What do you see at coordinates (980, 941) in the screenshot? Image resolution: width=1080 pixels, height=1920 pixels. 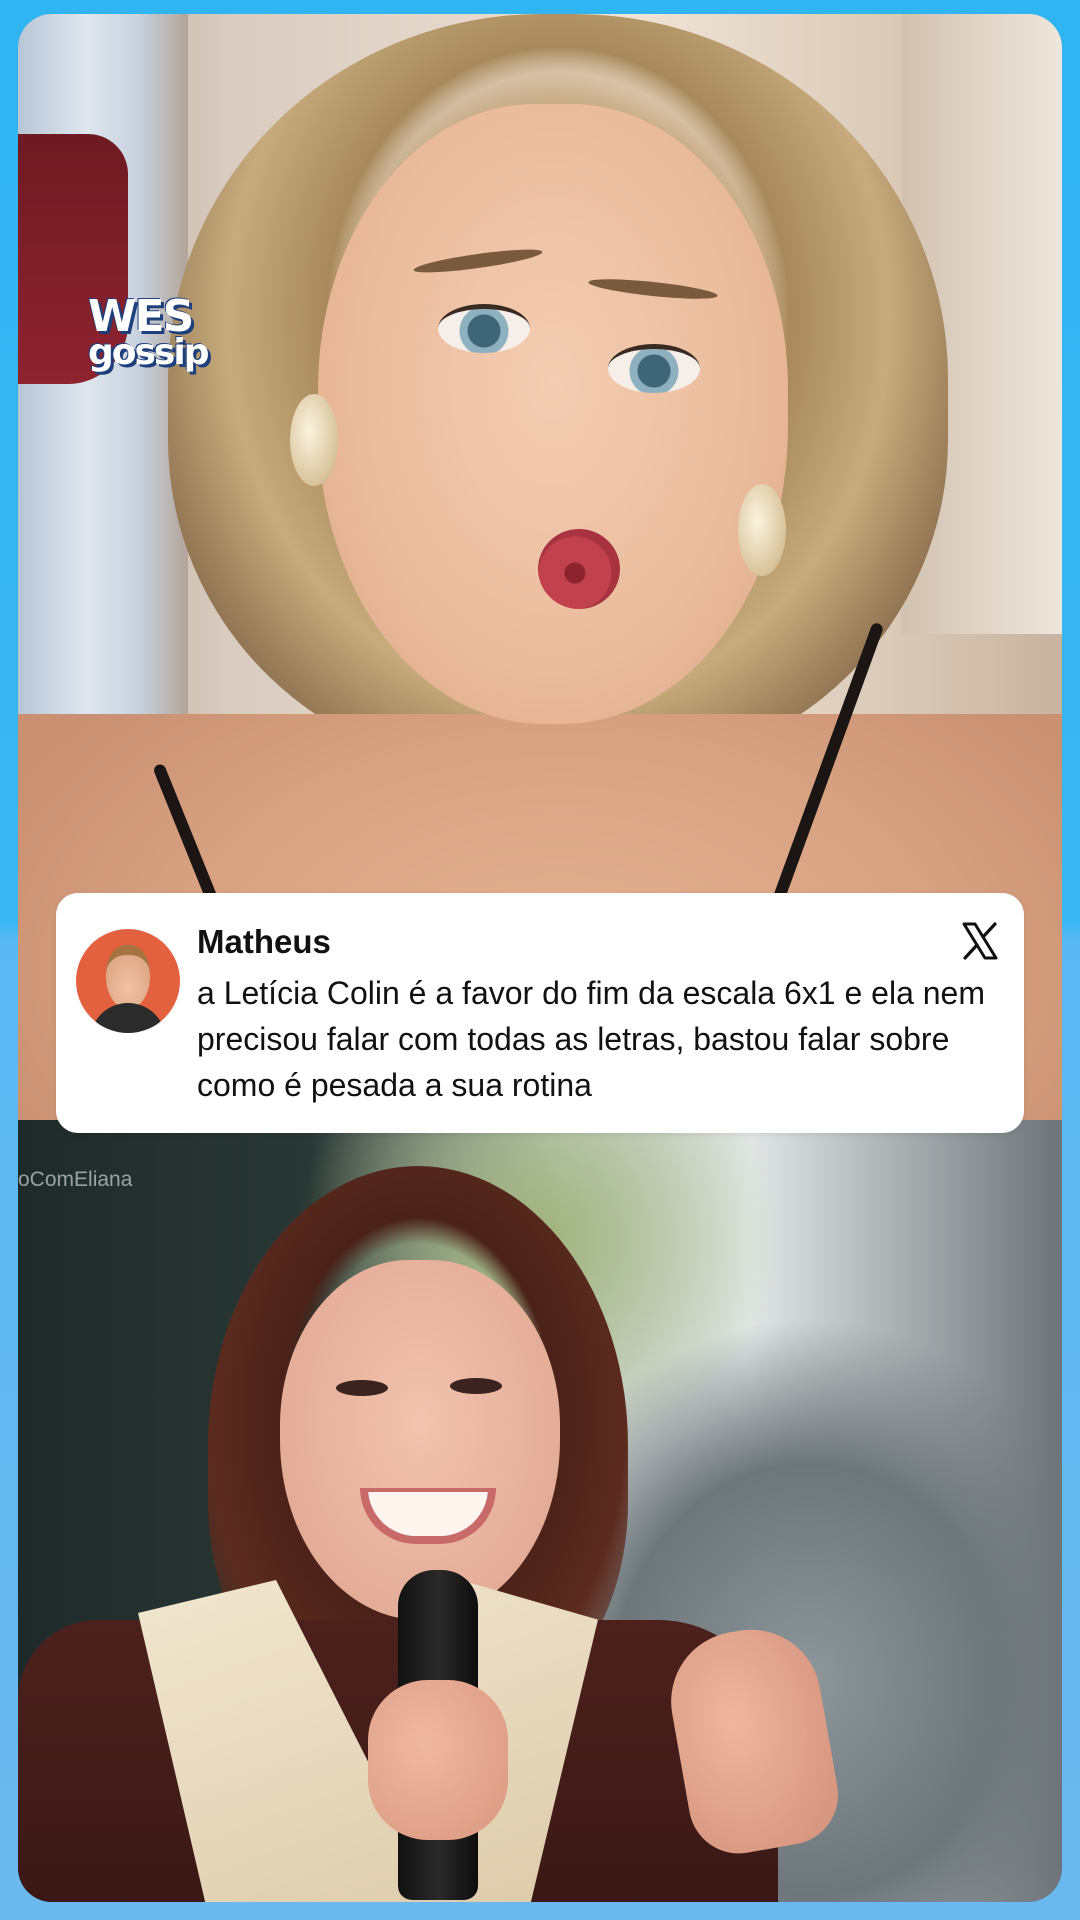 I see `x-logo-icon` at bounding box center [980, 941].